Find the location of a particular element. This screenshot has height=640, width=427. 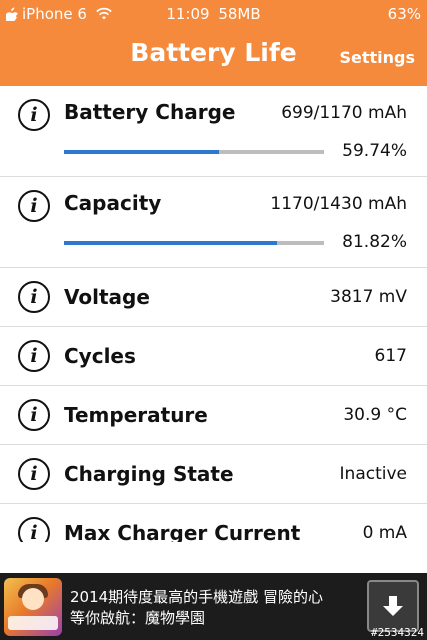

download-arrow-icon is located at coordinates (393, 606).